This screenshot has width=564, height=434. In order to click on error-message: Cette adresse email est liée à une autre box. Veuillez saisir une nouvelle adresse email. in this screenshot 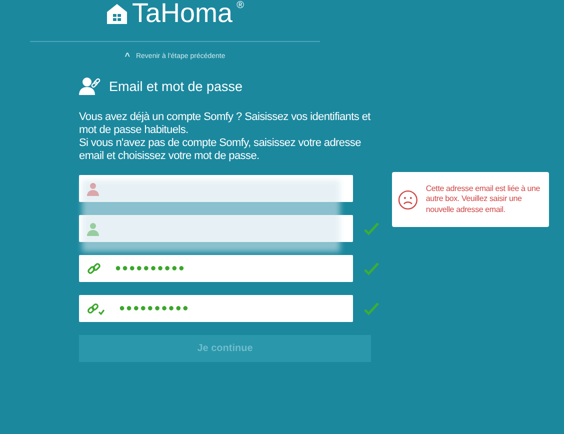, I will do `click(484, 200)`.